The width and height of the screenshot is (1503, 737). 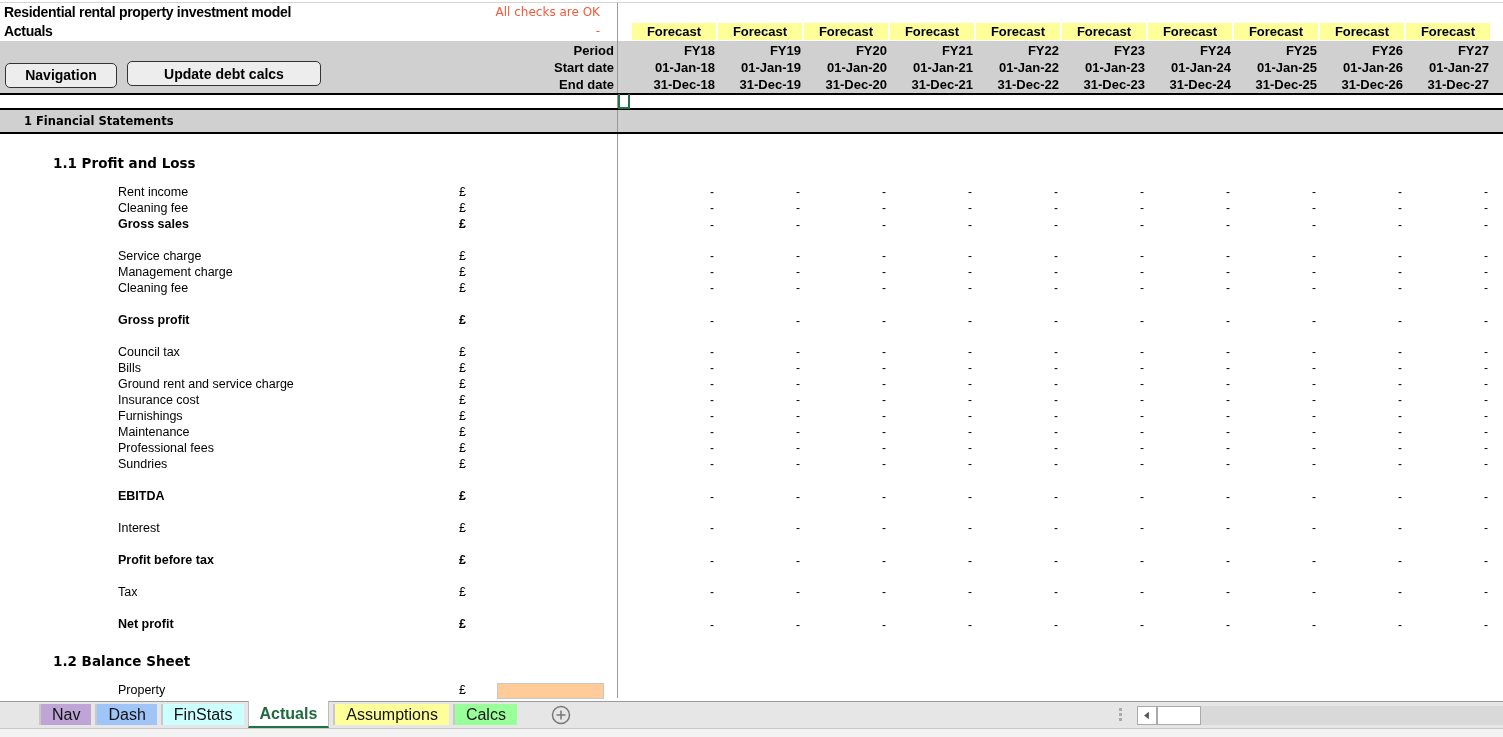 I want to click on start-date: 01-Jan-18, so click(x=685, y=67).